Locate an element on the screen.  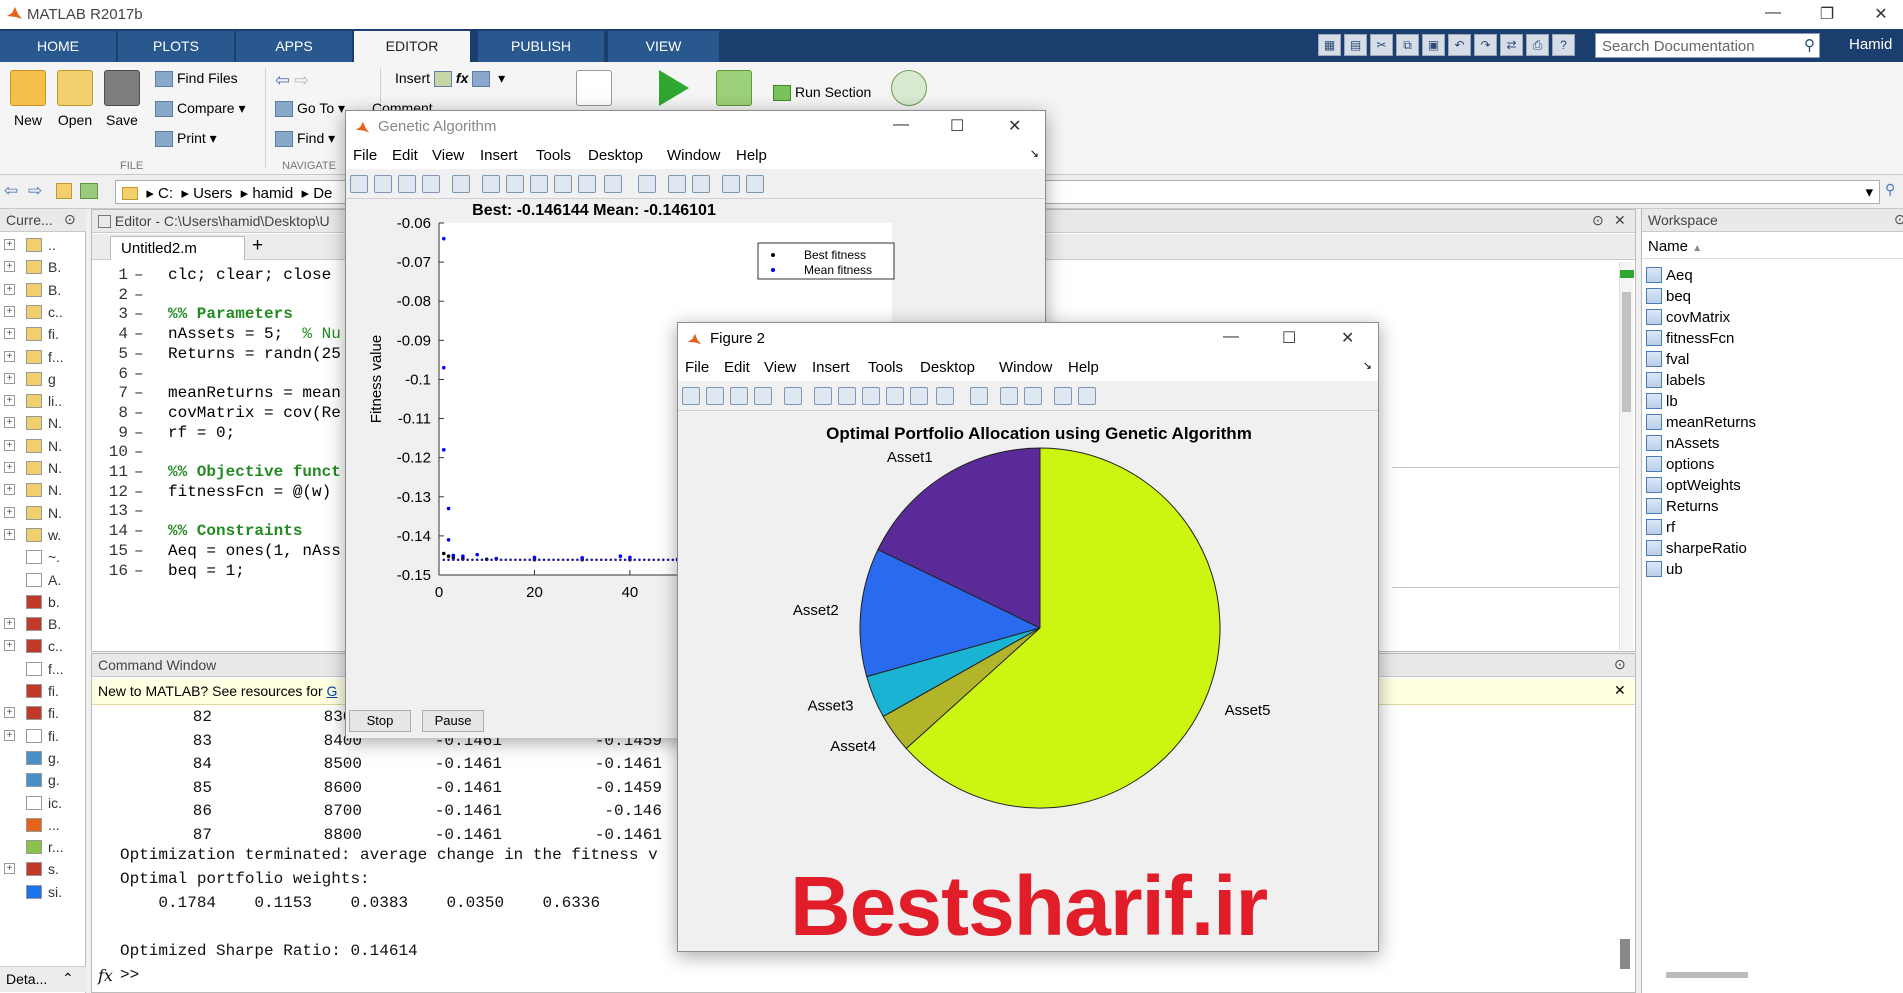
new-figure-icon is located at coordinates (691, 396).